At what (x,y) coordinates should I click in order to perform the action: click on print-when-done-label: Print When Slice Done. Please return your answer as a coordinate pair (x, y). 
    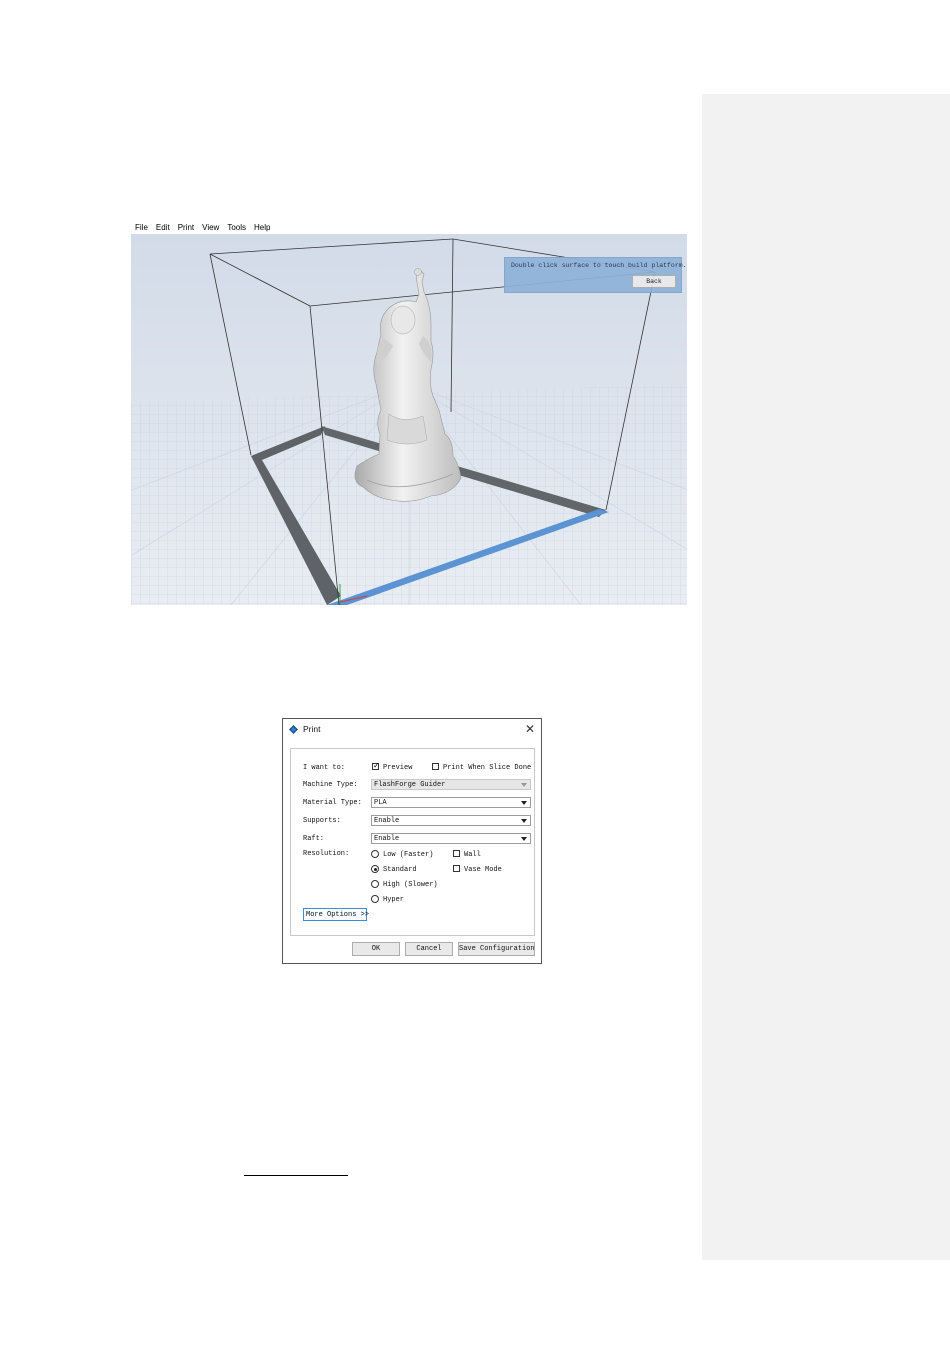
    Looking at the image, I should click on (487, 768).